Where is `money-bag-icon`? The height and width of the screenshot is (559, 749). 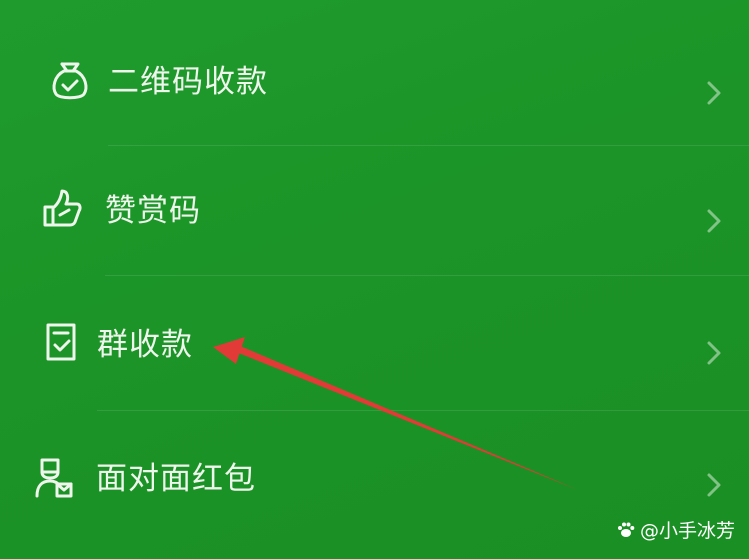 money-bag-icon is located at coordinates (70, 80).